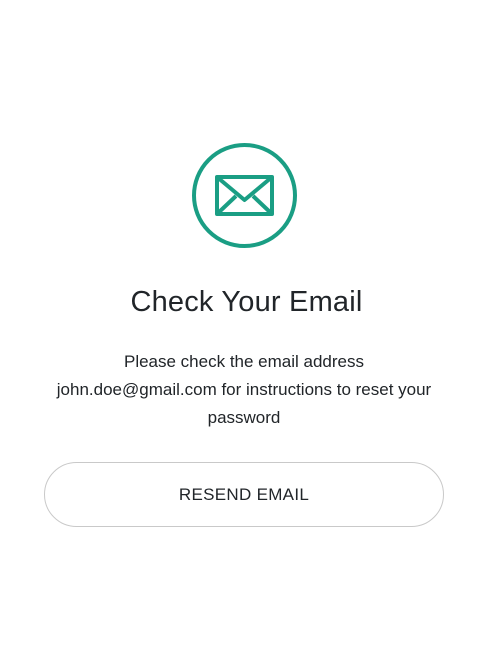  I want to click on mail-envelope-icon, so click(244, 195).